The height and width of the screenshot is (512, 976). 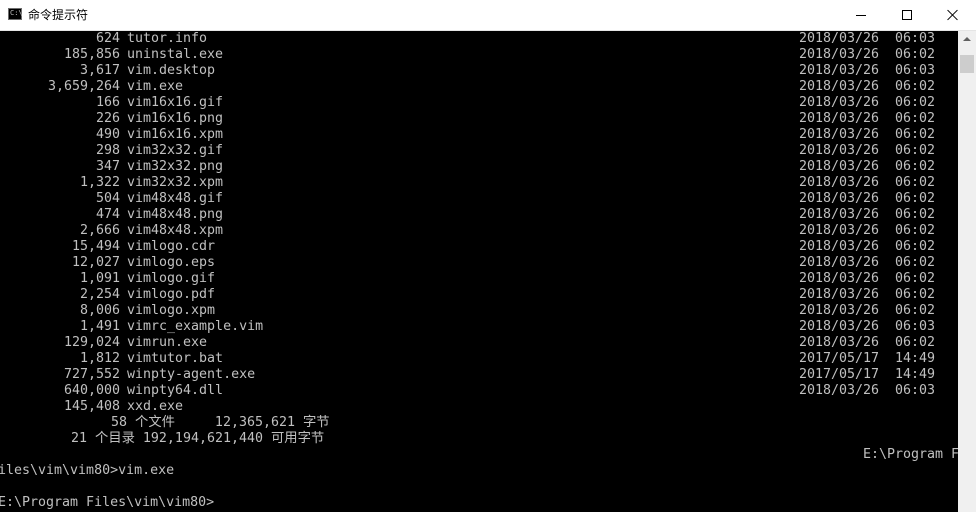 I want to click on file-name: vim48x48.png, so click(x=175, y=214).